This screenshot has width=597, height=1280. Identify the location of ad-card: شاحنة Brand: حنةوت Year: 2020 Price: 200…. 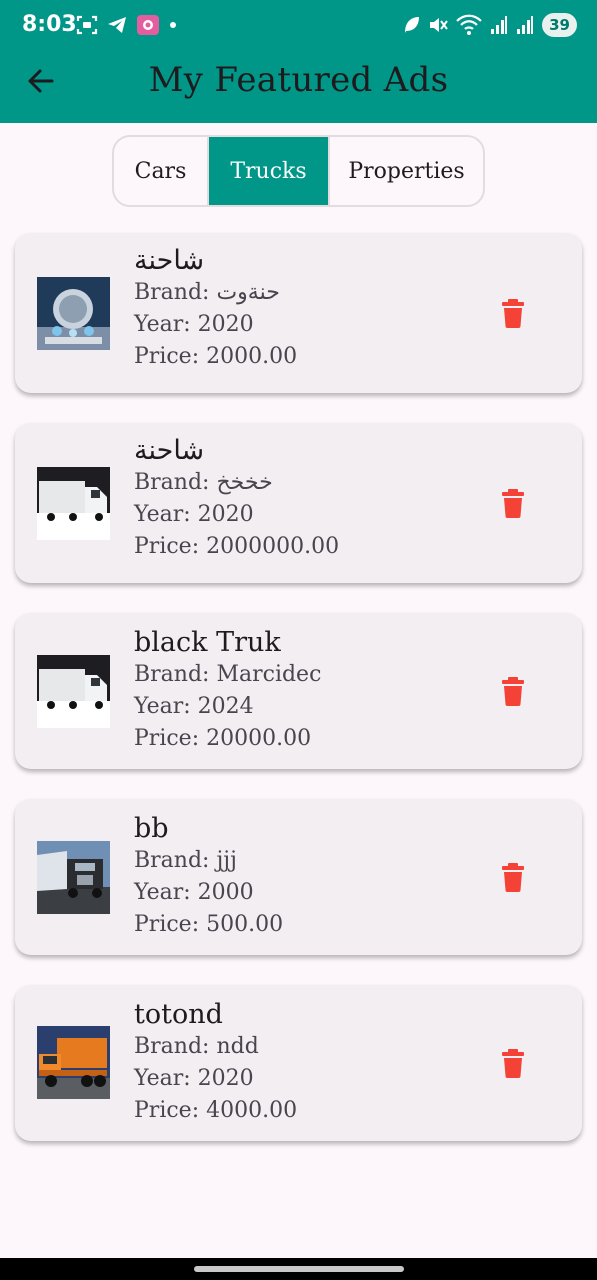
(298, 313).